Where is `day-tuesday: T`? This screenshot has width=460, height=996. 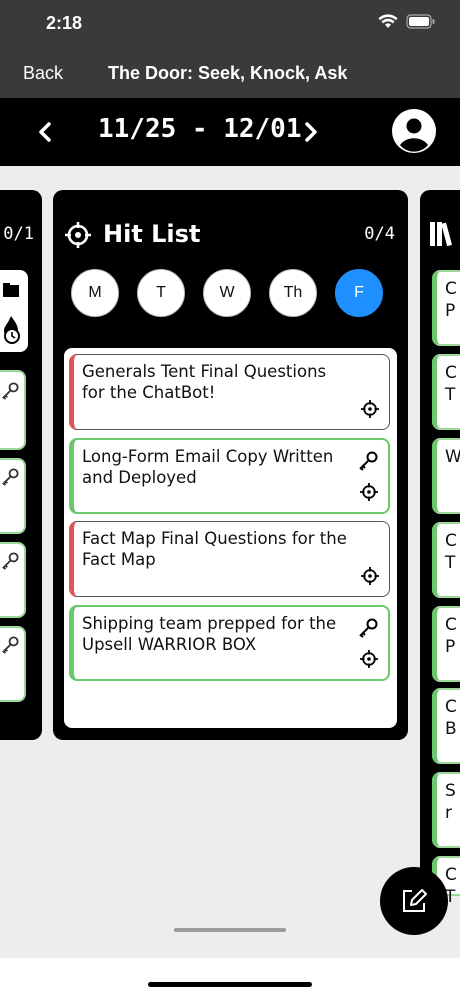 day-tuesday: T is located at coordinates (161, 293).